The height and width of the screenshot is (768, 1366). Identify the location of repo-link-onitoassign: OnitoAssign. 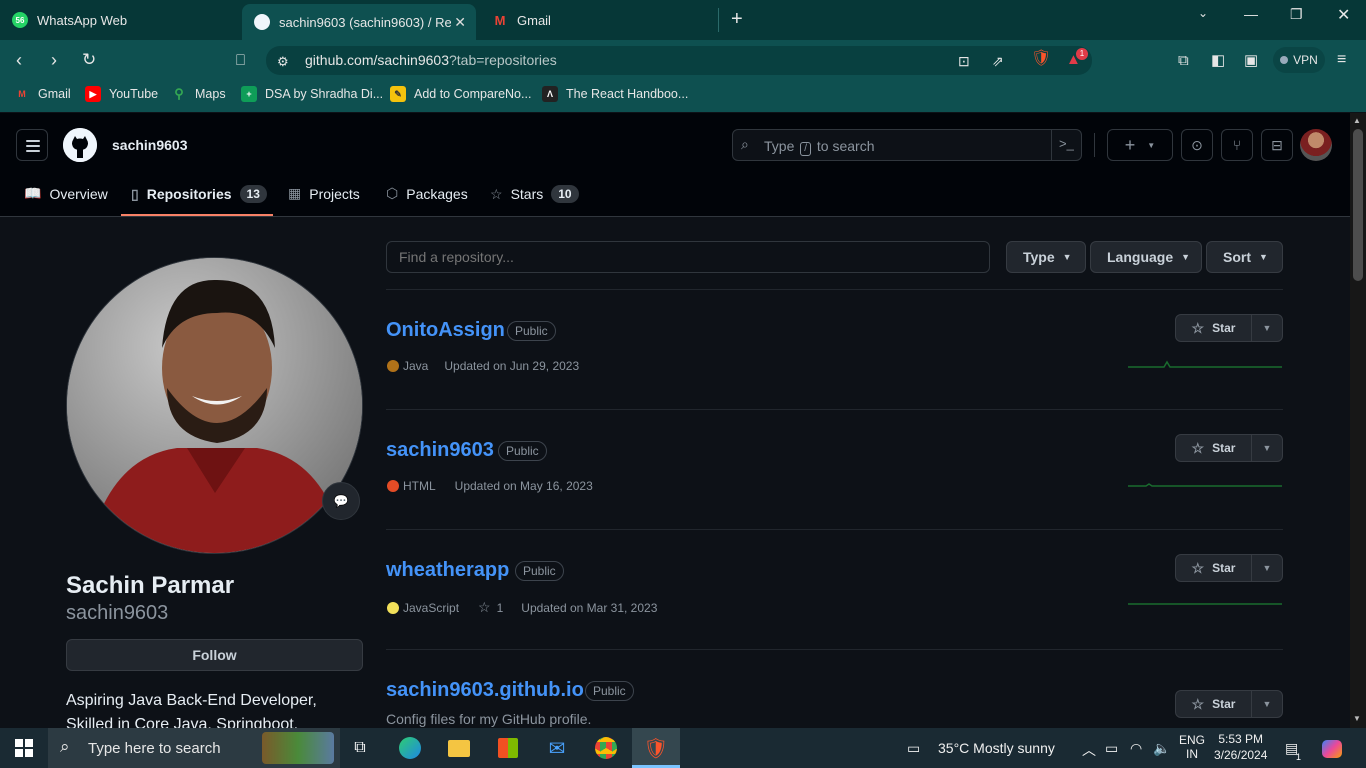
(445, 330).